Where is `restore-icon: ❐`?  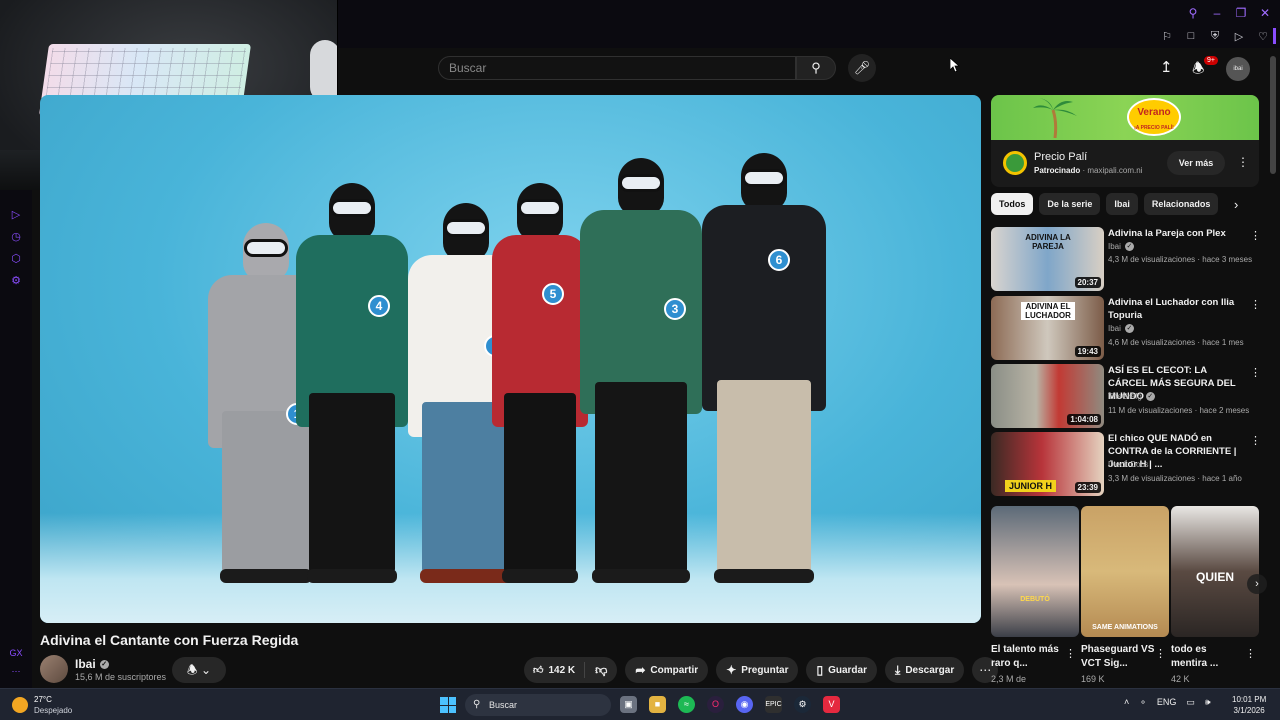
restore-icon: ❐ is located at coordinates (1241, 13).